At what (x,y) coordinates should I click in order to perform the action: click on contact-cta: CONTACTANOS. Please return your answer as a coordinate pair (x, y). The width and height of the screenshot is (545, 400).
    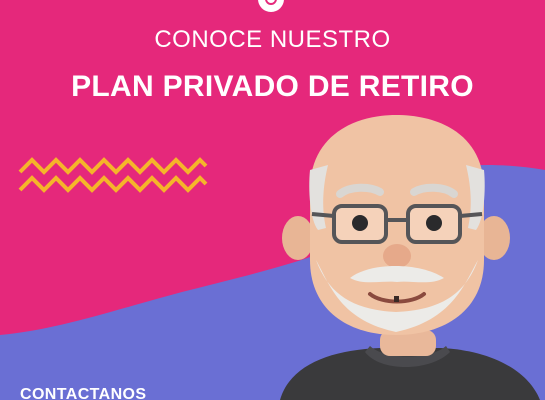
    Looking at the image, I should click on (83, 393).